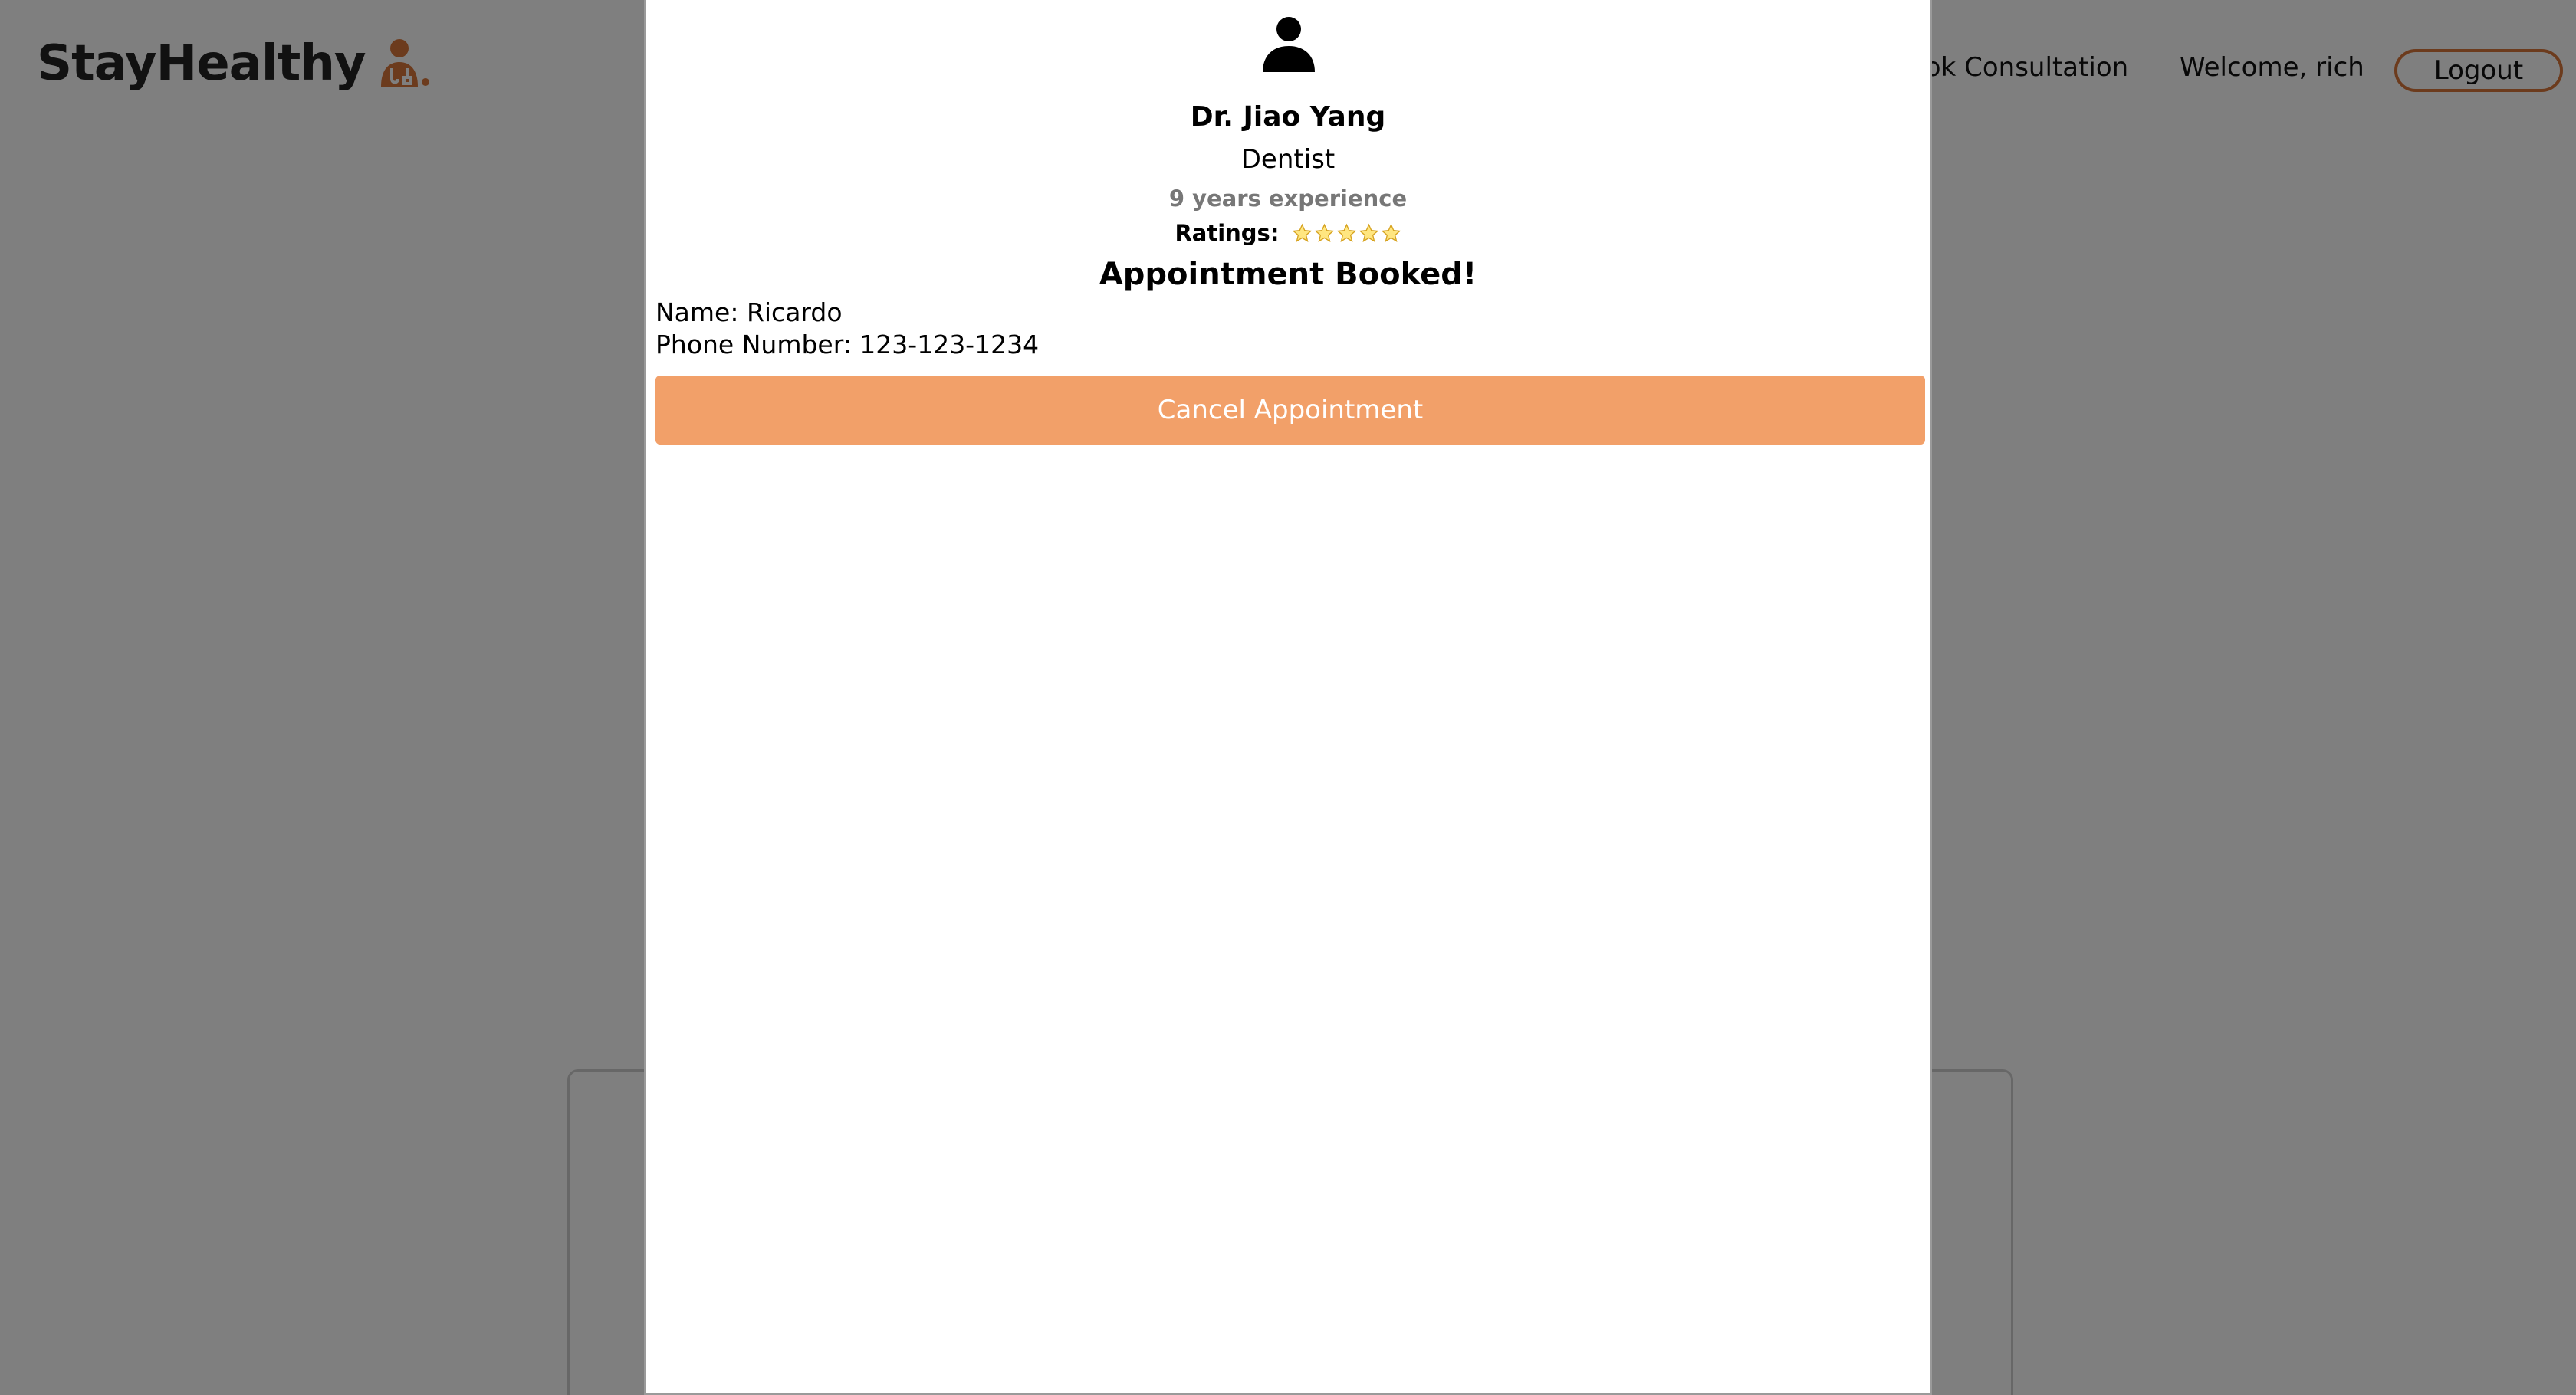 The width and height of the screenshot is (2576, 1395). What do you see at coordinates (1288, 233) in the screenshot?
I see `doctor-ratings: Ratings:` at bounding box center [1288, 233].